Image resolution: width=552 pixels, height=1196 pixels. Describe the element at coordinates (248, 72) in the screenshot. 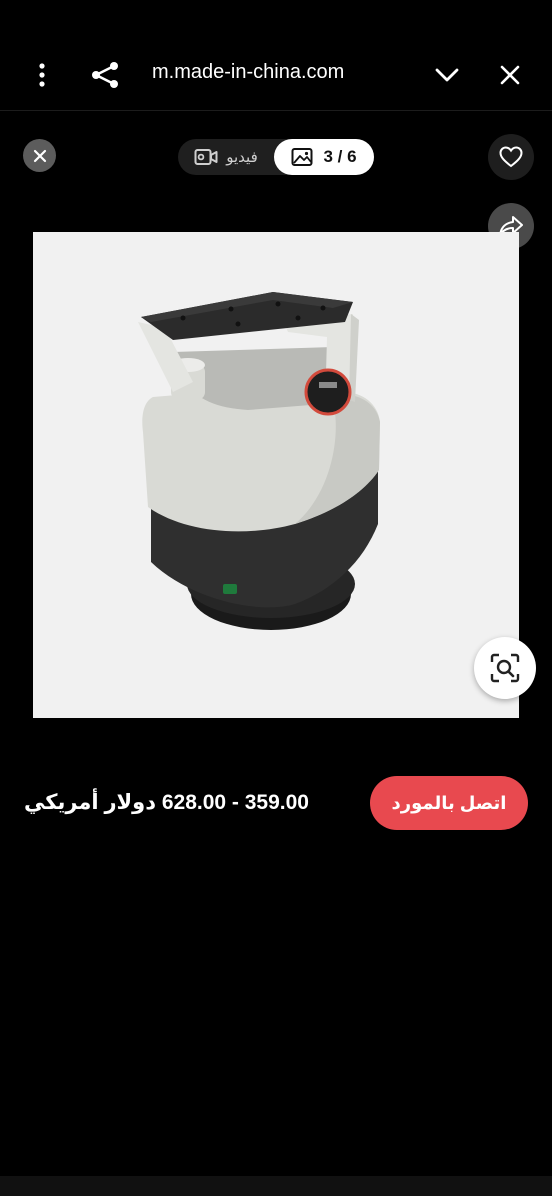

I see `url-text: m.made-in-china.com` at that location.